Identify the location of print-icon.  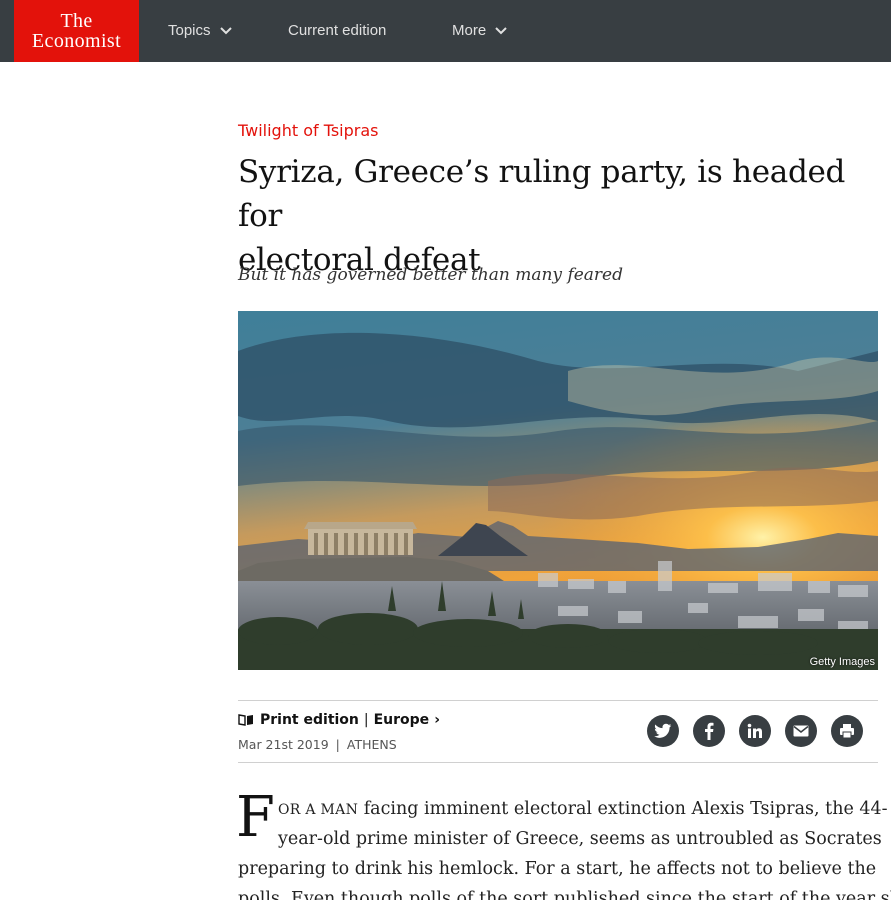
(847, 731).